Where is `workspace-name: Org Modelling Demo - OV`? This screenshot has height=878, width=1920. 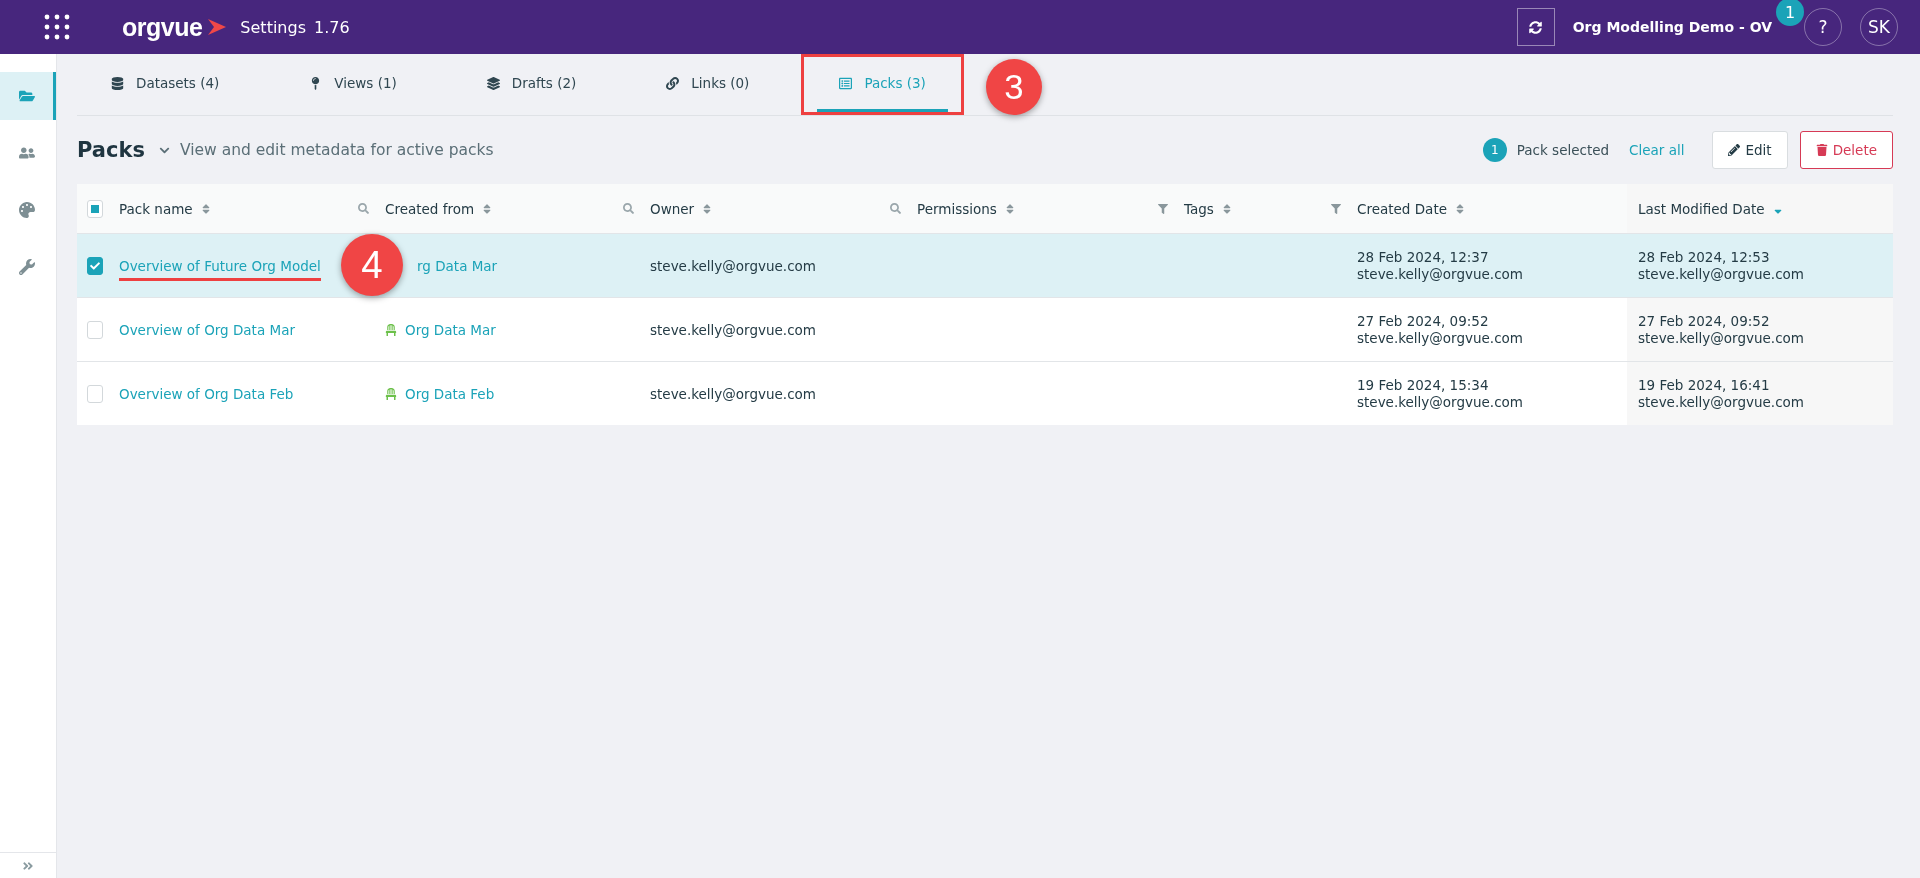
workspace-name: Org Modelling Demo - OV is located at coordinates (1672, 27).